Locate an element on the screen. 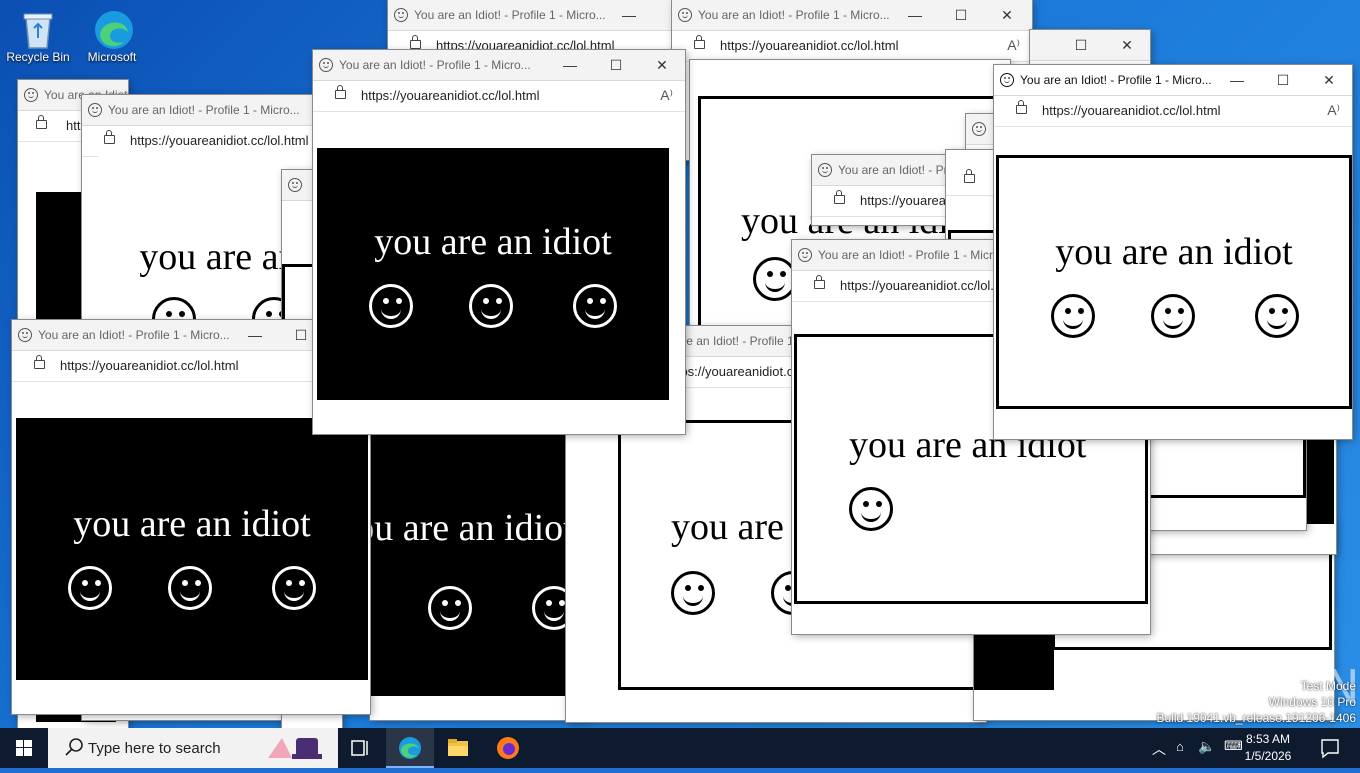 This screenshot has height=773, width=1360. desktop-icon-recycle-bin: Recycle Bin is located at coordinates (38, 36).